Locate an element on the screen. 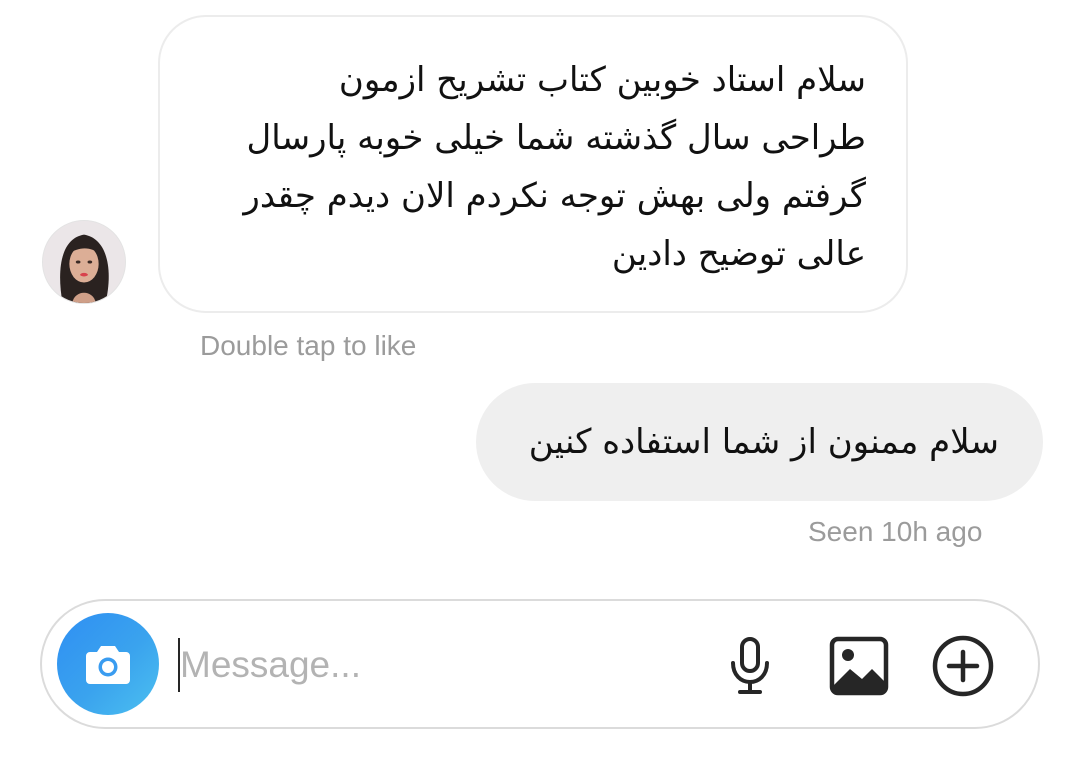 This screenshot has width=1080, height=767. user-avatar-photo is located at coordinates (84, 262).